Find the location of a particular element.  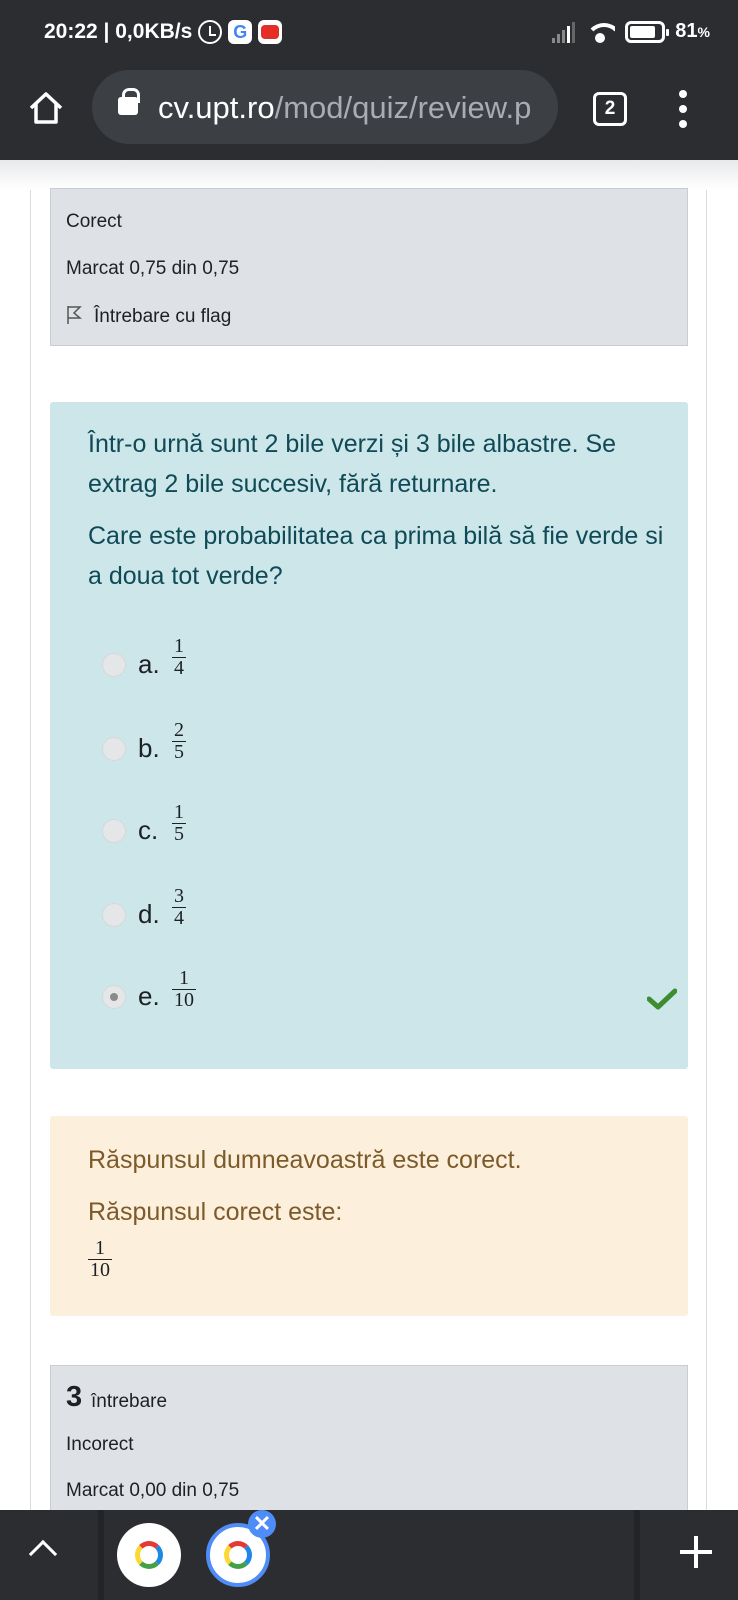

option-fraction: 1 10 is located at coordinates (184, 989).